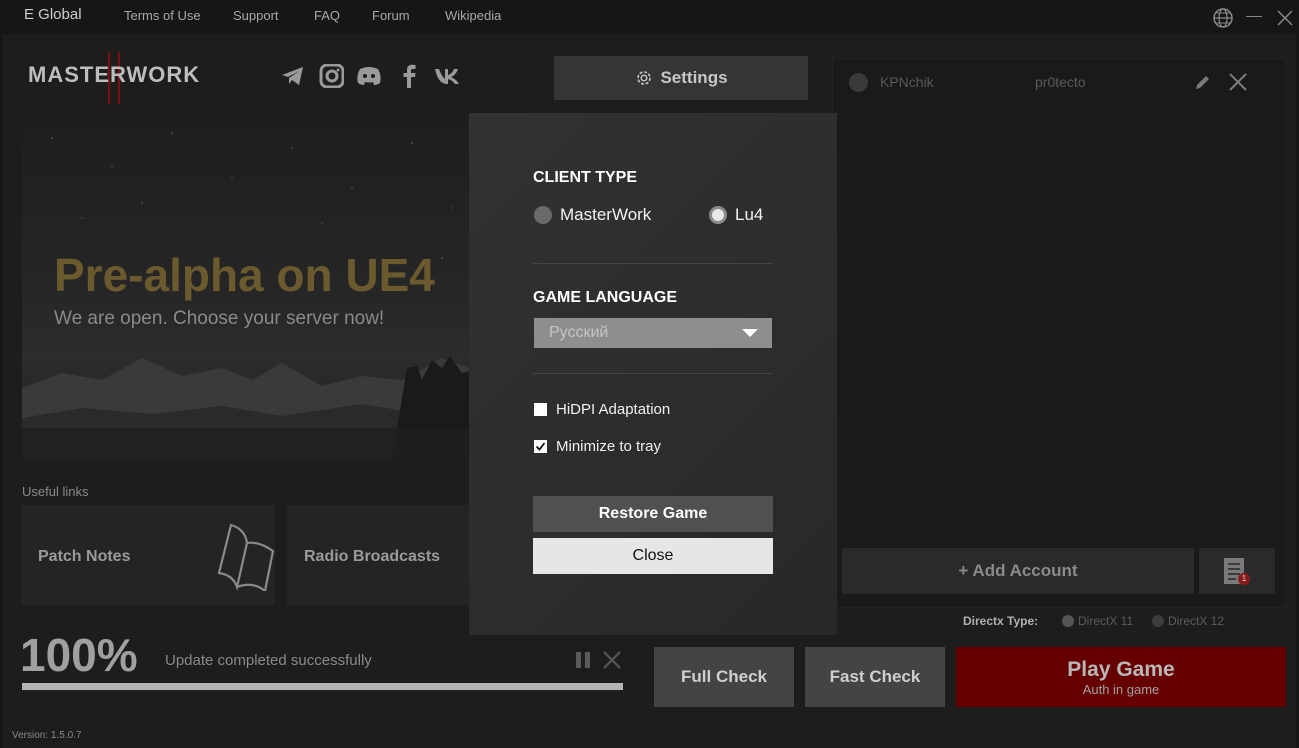 This screenshot has width=1299, height=748. What do you see at coordinates (84, 556) in the screenshot?
I see `patch-notes-label: Patch Notes` at bounding box center [84, 556].